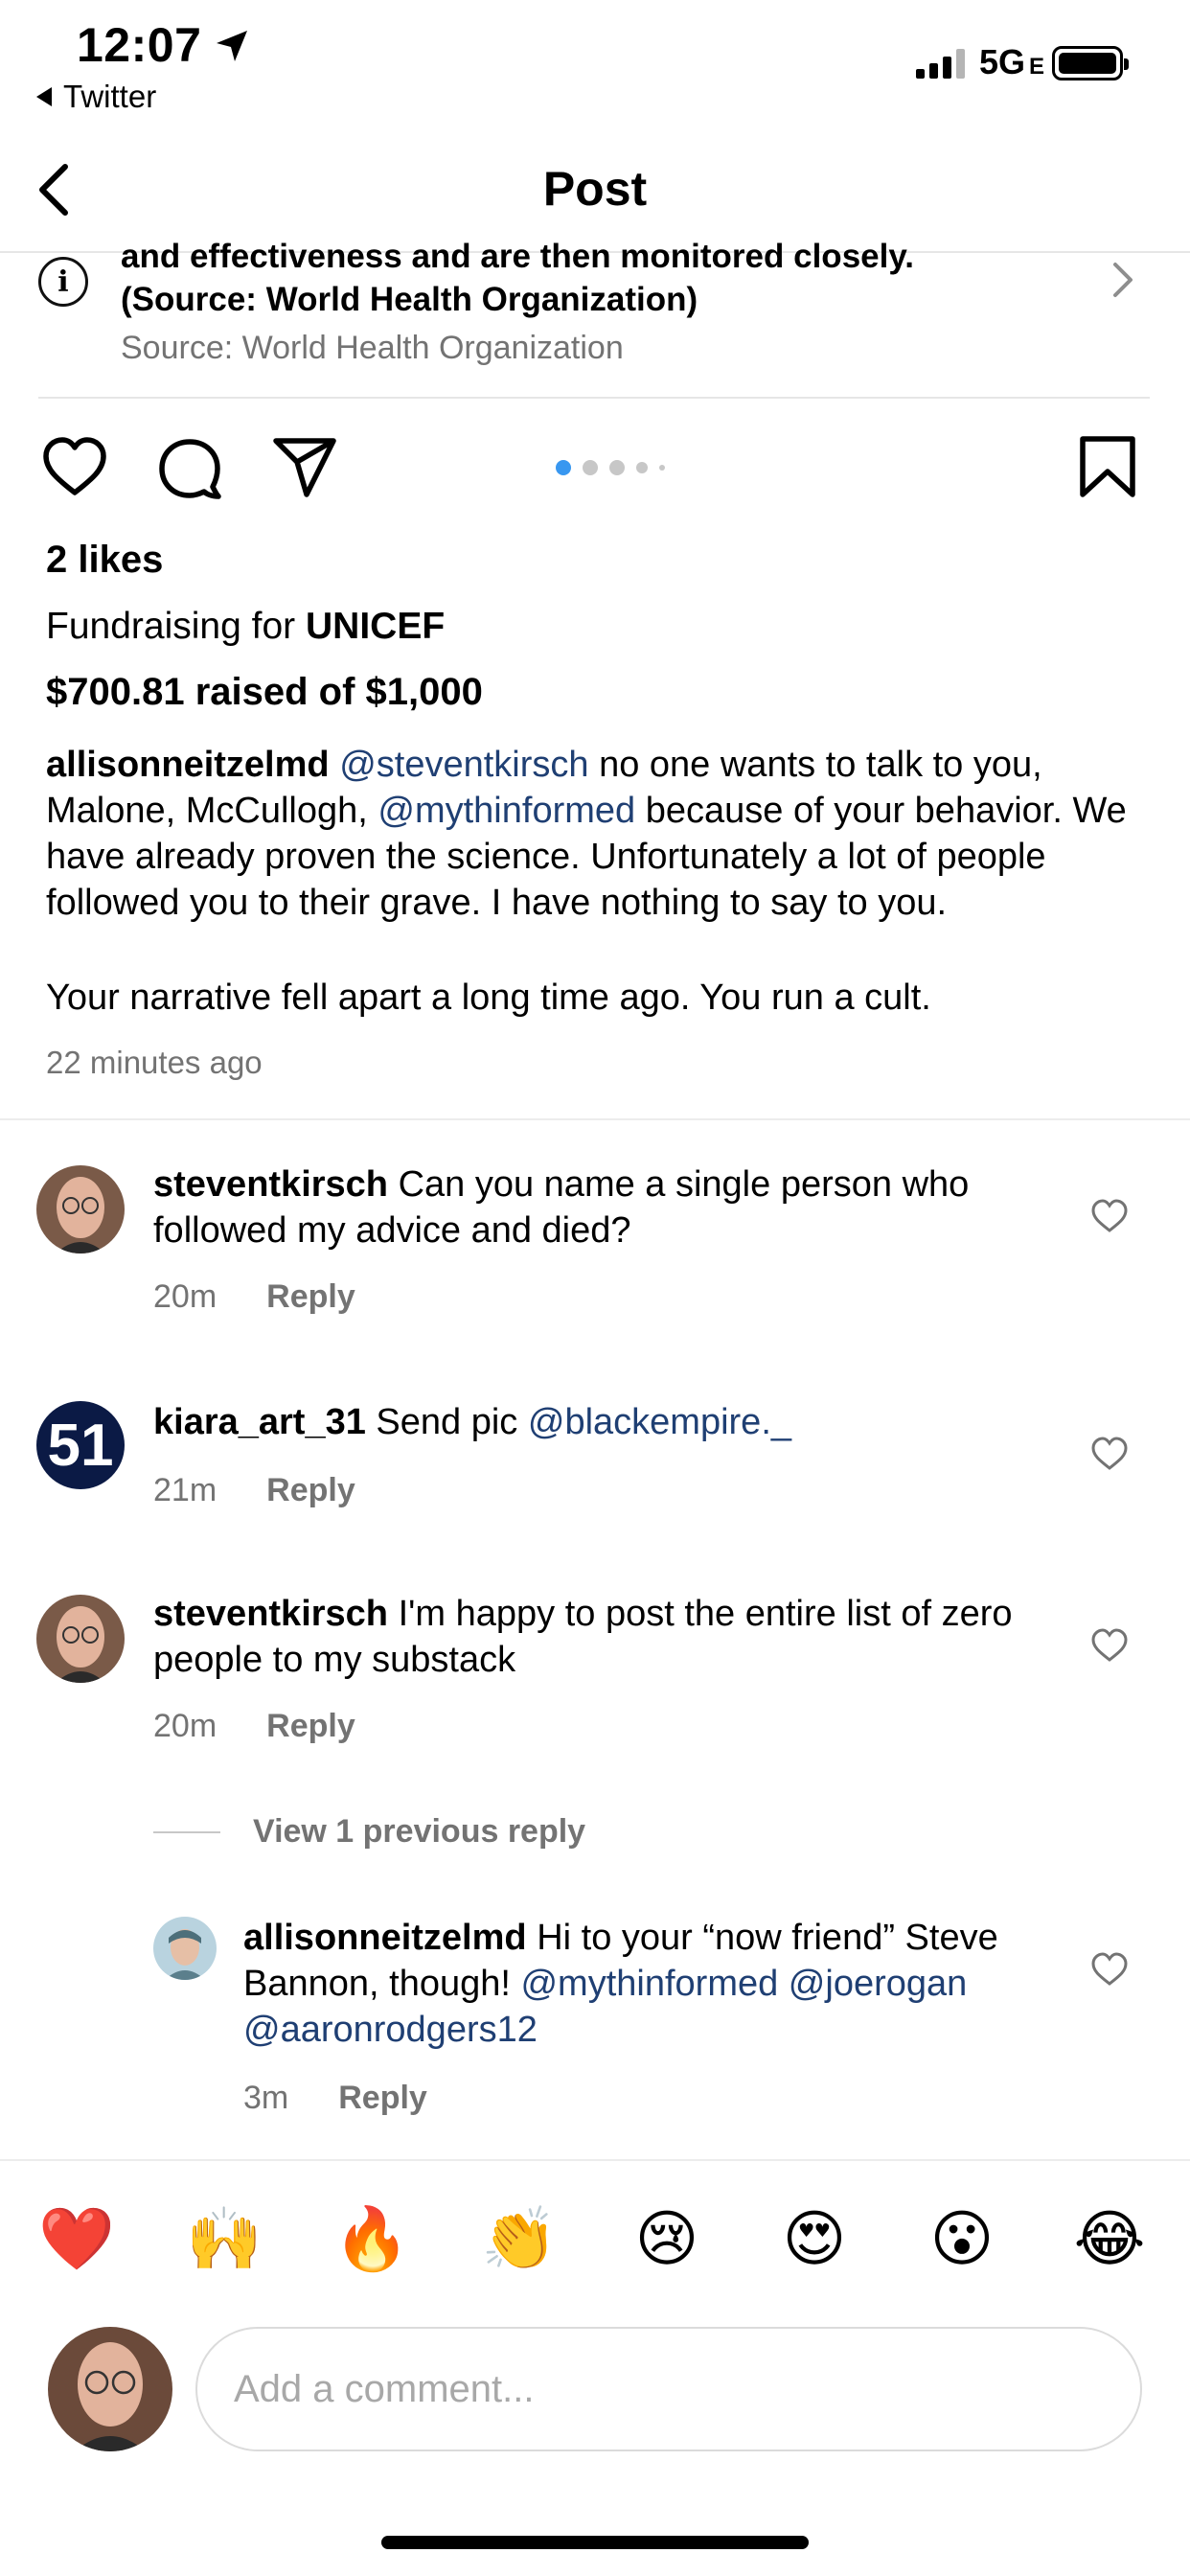  Describe the element at coordinates (595, 1119) in the screenshot. I see `caption-divider` at that location.